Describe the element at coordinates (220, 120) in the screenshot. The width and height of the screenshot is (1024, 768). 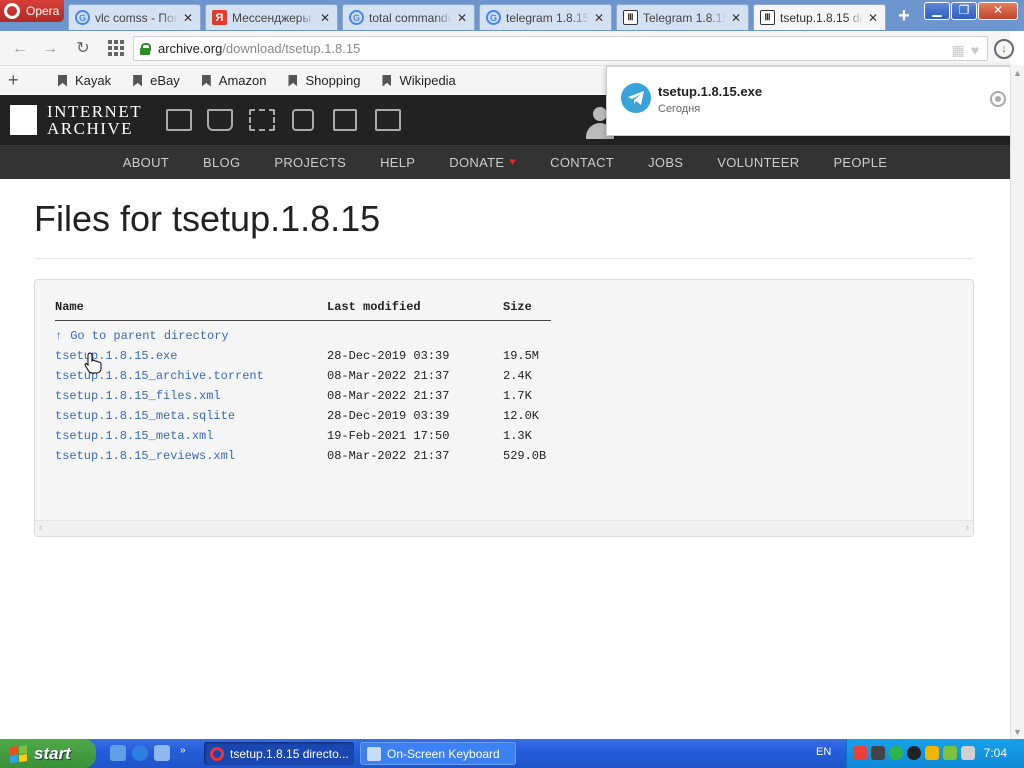
I see `texts-icon` at that location.